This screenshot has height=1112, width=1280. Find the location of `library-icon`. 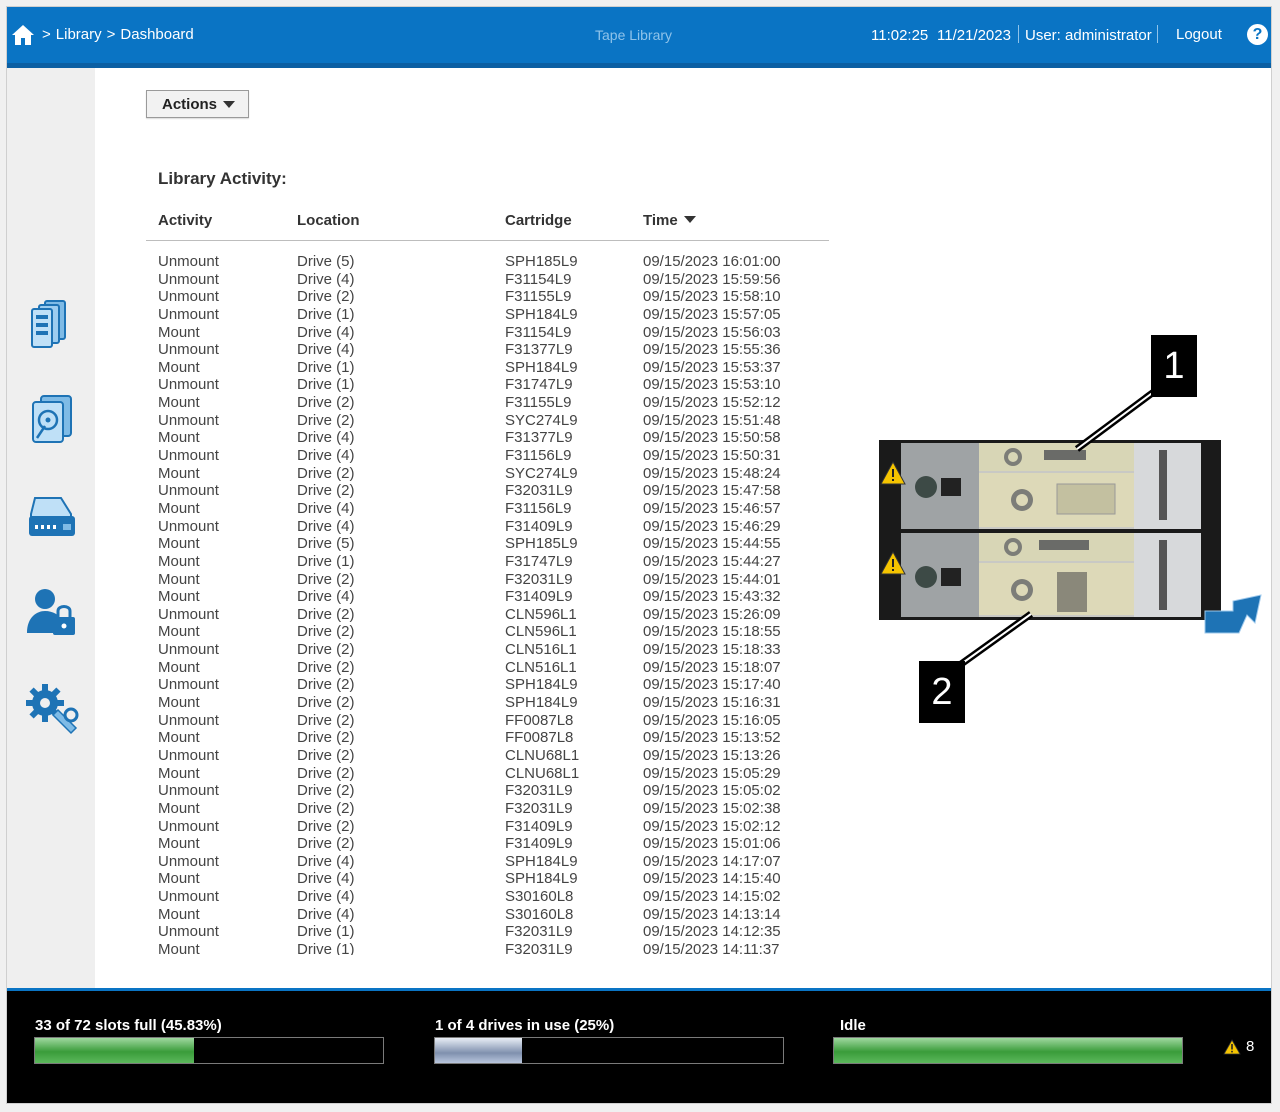

library-icon is located at coordinates (51, 321).